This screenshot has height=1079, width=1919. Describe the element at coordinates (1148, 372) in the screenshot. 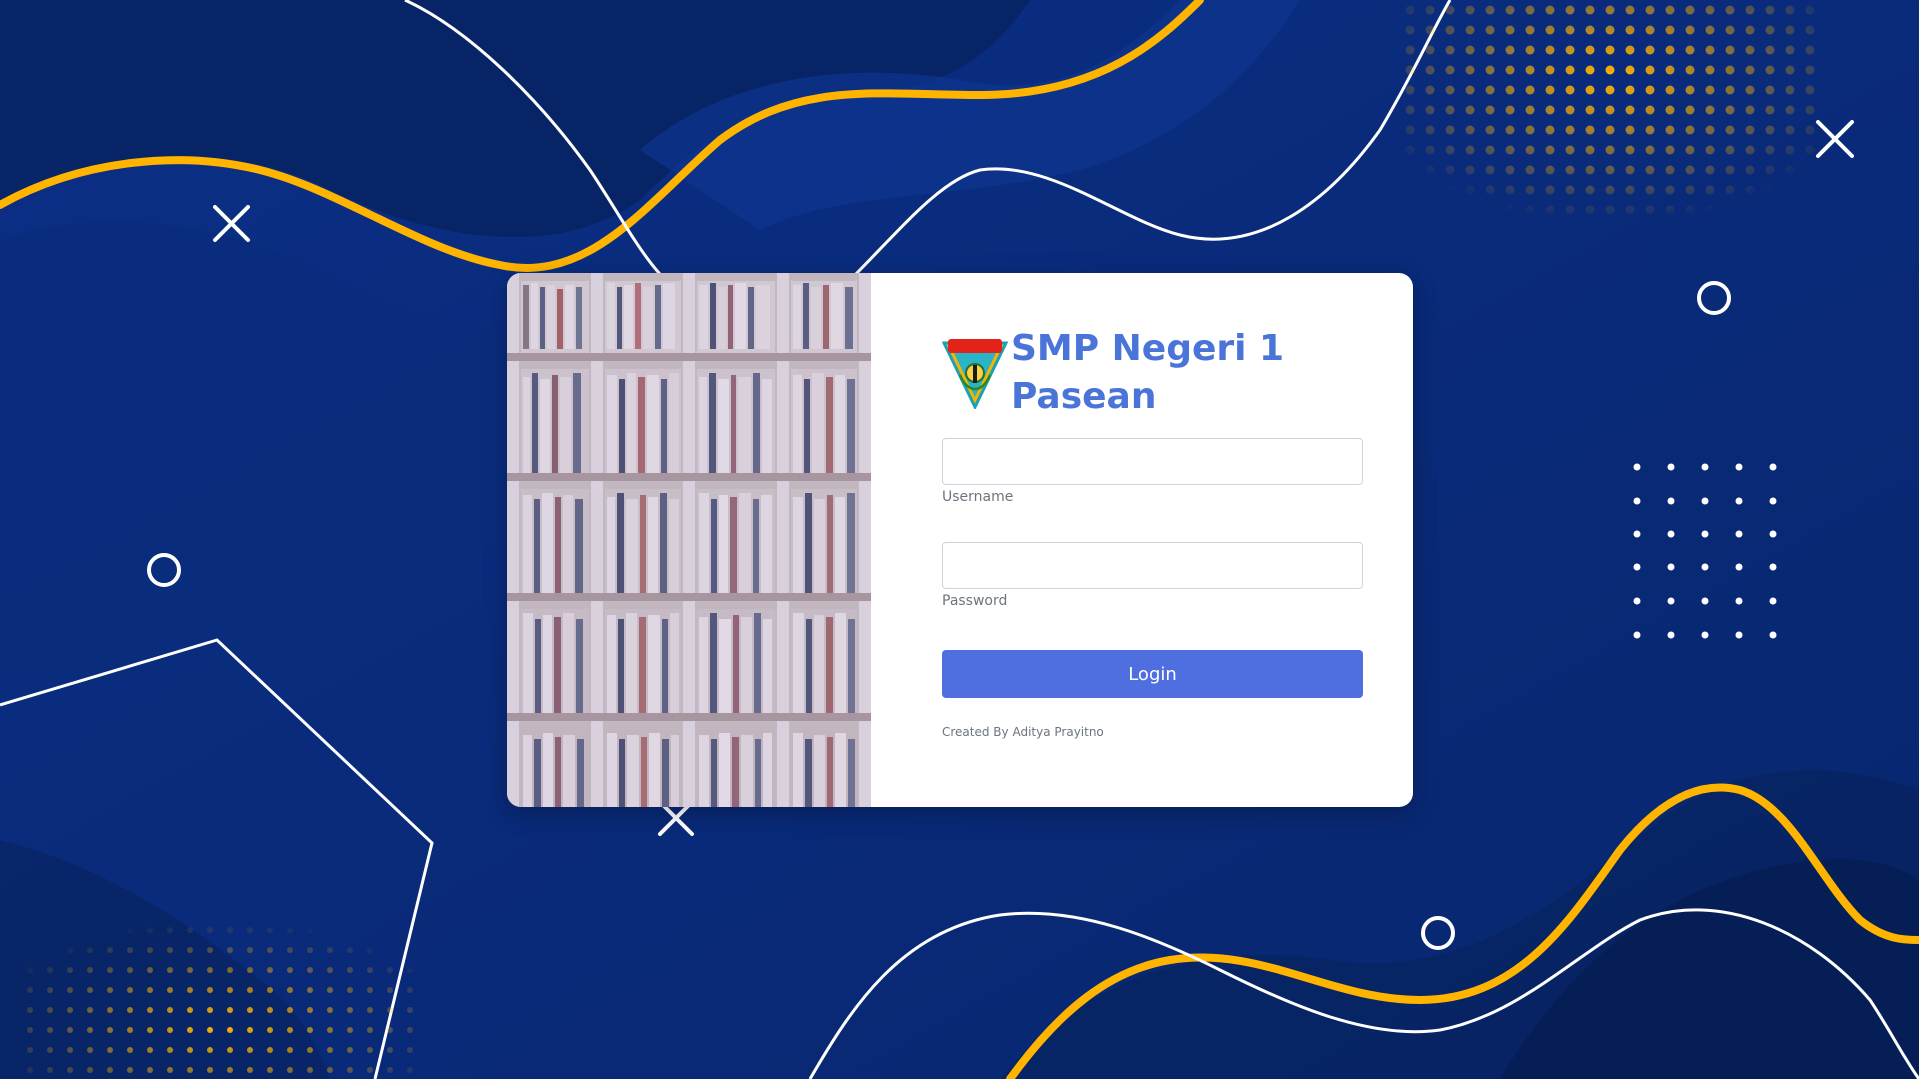

I see `school-name-title: SMP Negeri 1 Pasean` at that location.